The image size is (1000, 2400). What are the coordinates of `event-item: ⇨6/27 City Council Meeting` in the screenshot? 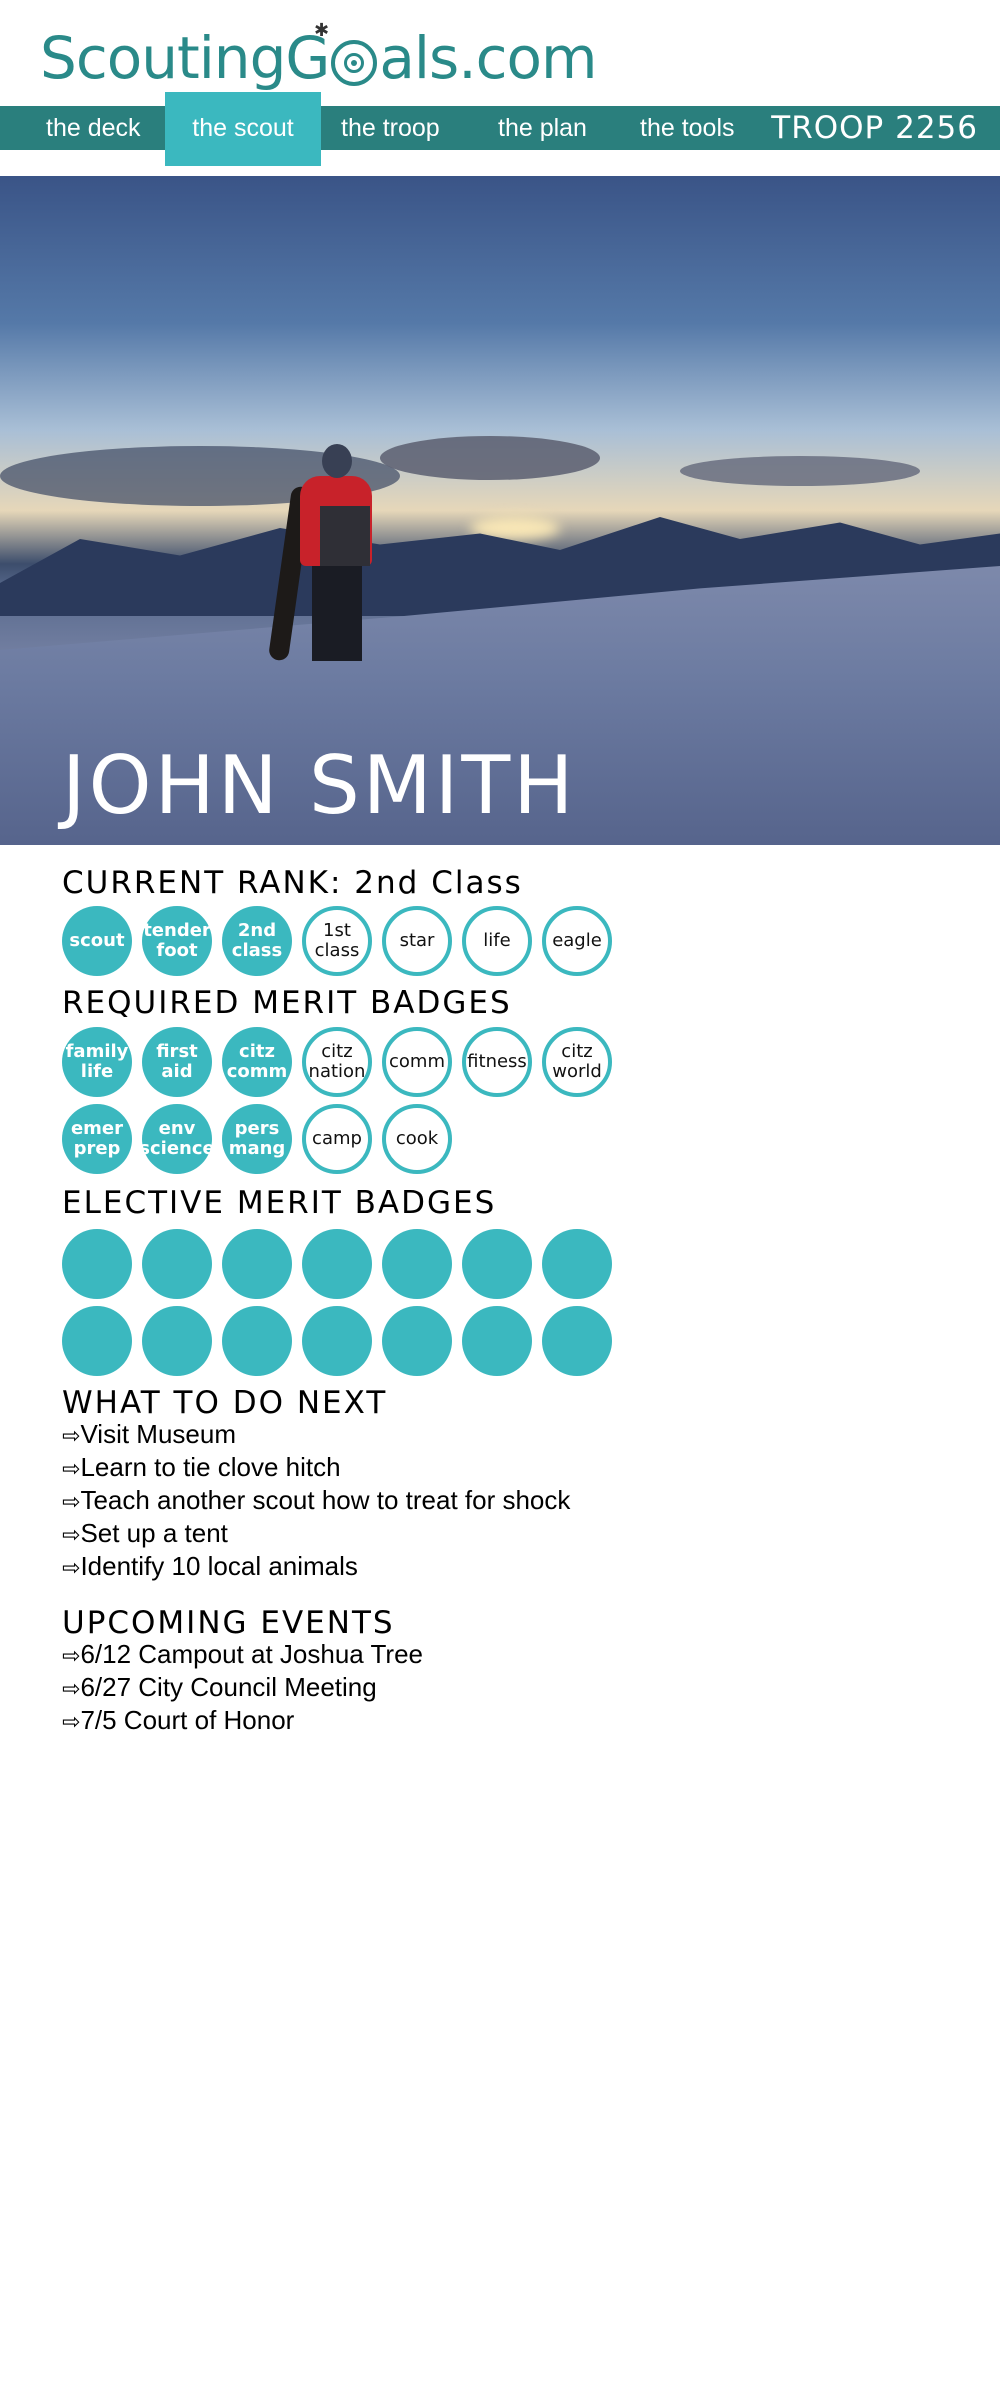 It's located at (242, 1688).